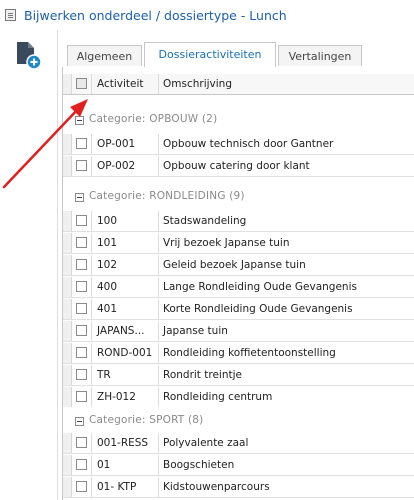 The width and height of the screenshot is (414, 500). I want to click on activity-code-cell: ROND-001, so click(126, 353).